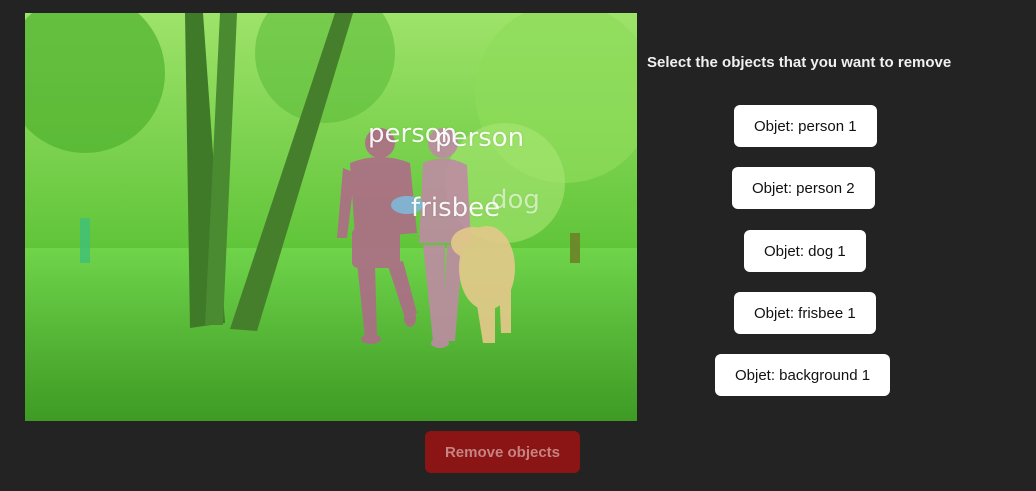 The width and height of the screenshot is (1036, 491). Describe the element at coordinates (805, 313) in the screenshot. I see `object-button-frisbee-1: Objet: frisbee 1` at that location.